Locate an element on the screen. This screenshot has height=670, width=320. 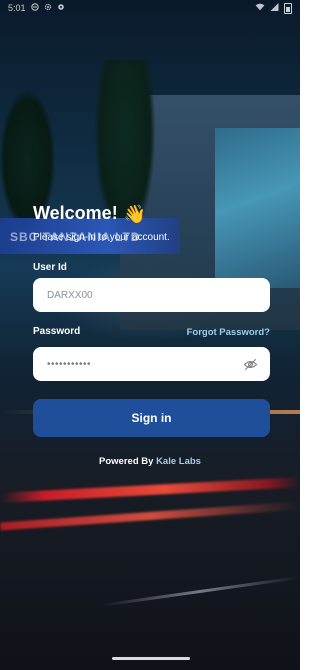
password-field is located at coordinates (151, 364).